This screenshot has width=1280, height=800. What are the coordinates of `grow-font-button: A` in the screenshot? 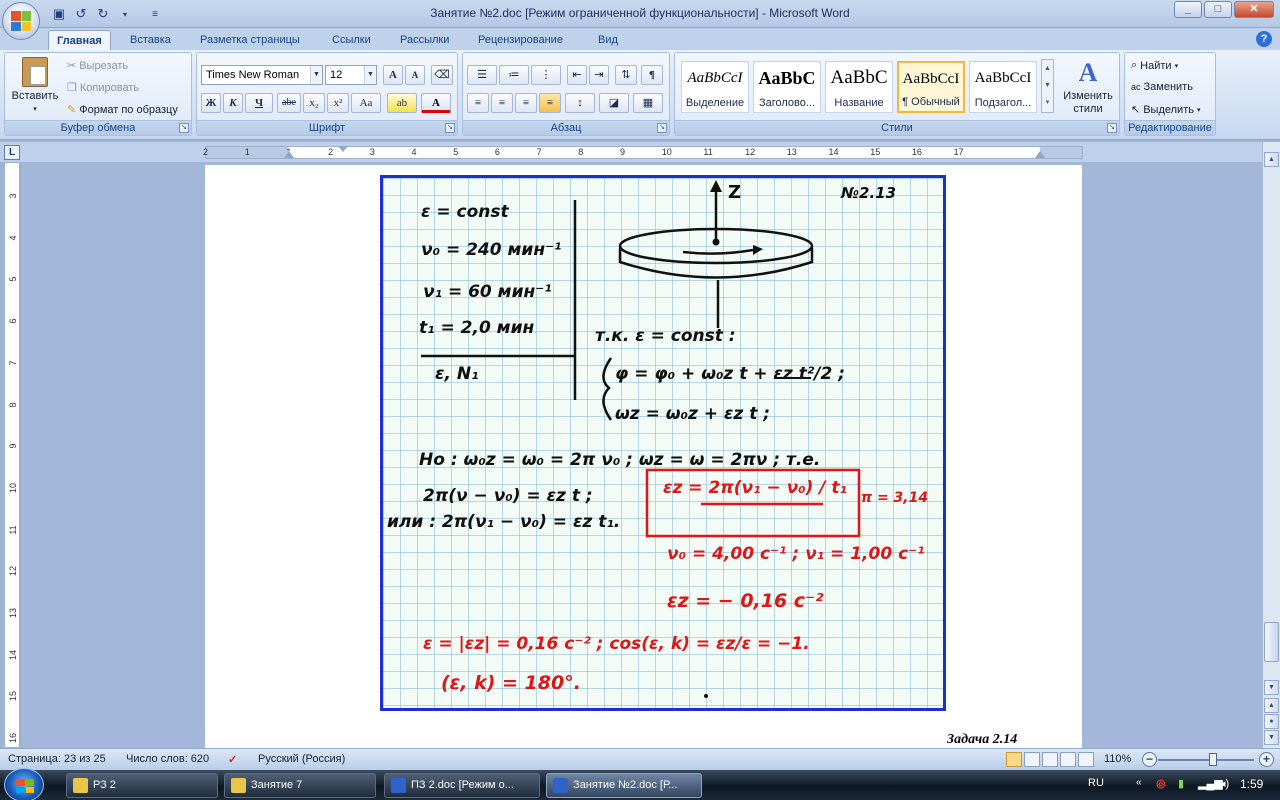 It's located at (393, 75).